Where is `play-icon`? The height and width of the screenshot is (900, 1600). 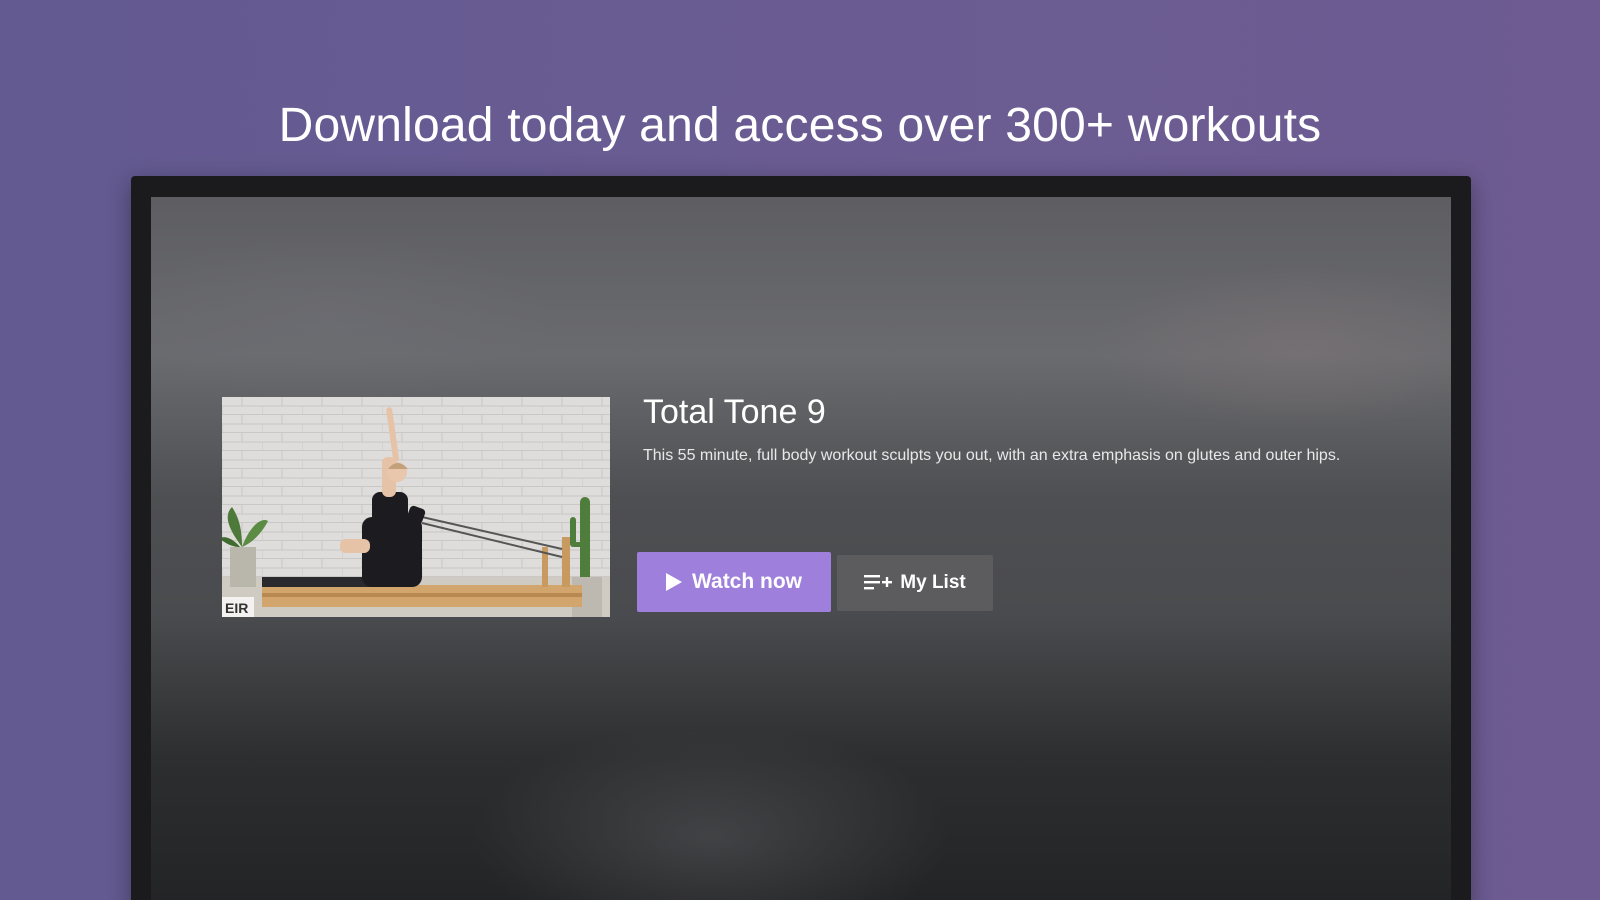
play-icon is located at coordinates (673, 582).